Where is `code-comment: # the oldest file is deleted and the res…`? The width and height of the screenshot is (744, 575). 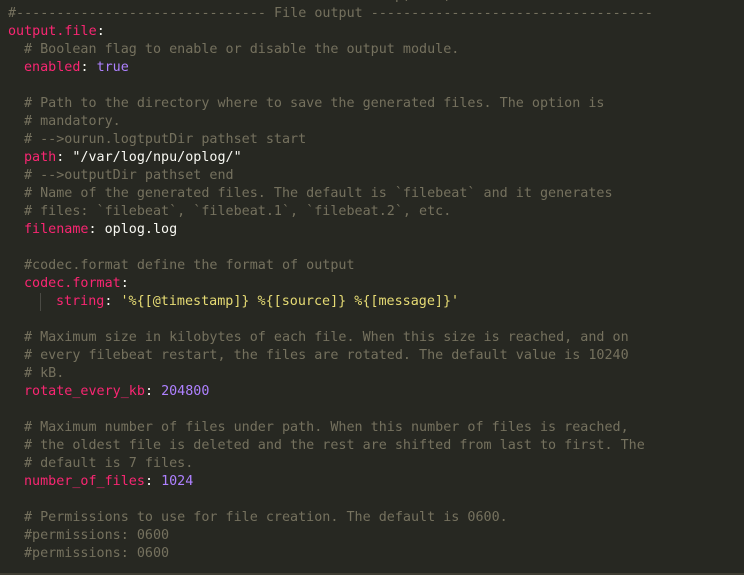 code-comment: # the oldest file is deleted and the res… is located at coordinates (334, 445).